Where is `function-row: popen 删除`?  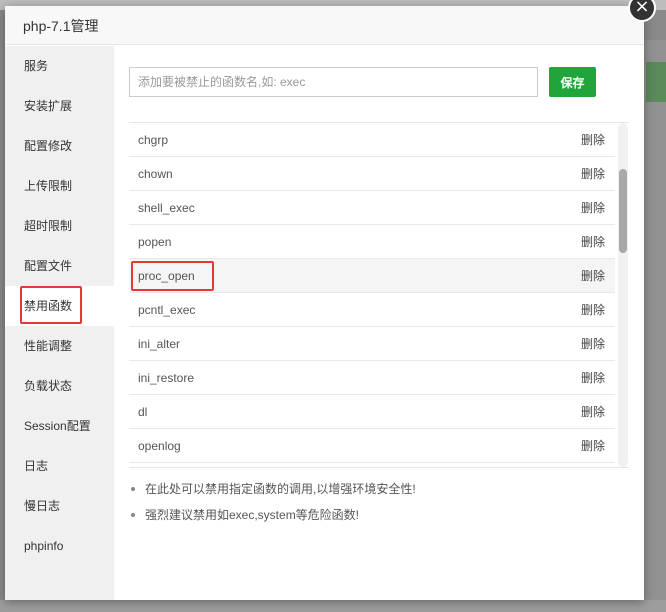
function-row: popen 删除 is located at coordinates (372, 242).